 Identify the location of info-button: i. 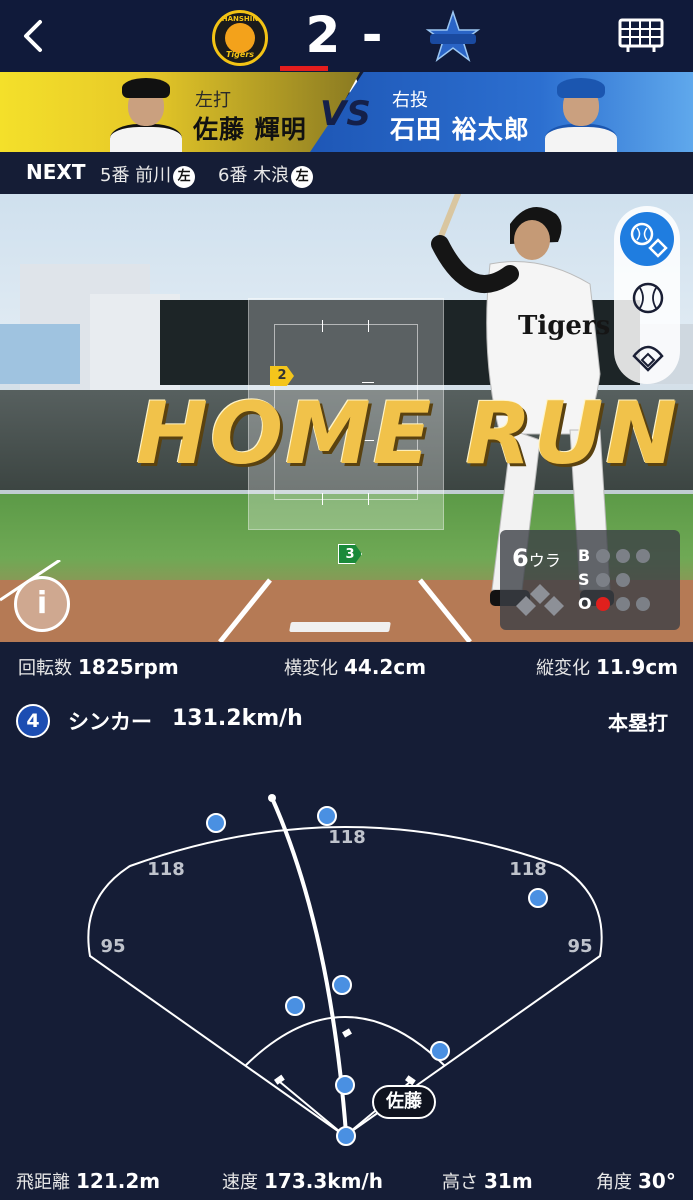
(42, 604).